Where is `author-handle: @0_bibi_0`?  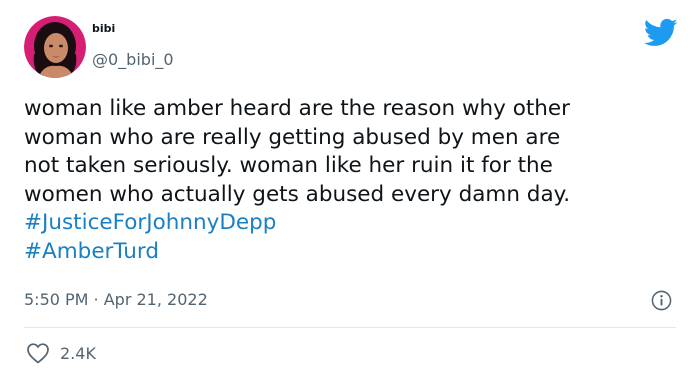
author-handle: @0_bibi_0 is located at coordinates (133, 59).